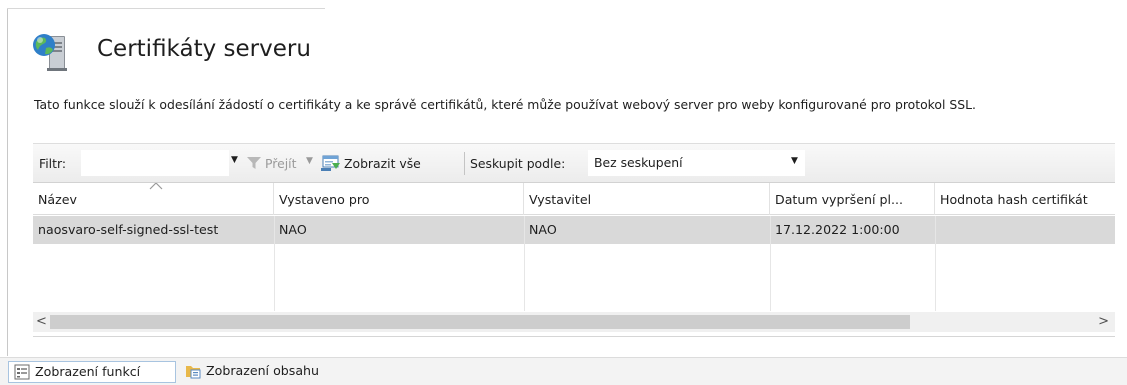 Image resolution: width=1127 pixels, height=385 pixels. What do you see at coordinates (837, 229) in the screenshot?
I see `cell-expiration: 17.12.2022 1:00:00` at bounding box center [837, 229].